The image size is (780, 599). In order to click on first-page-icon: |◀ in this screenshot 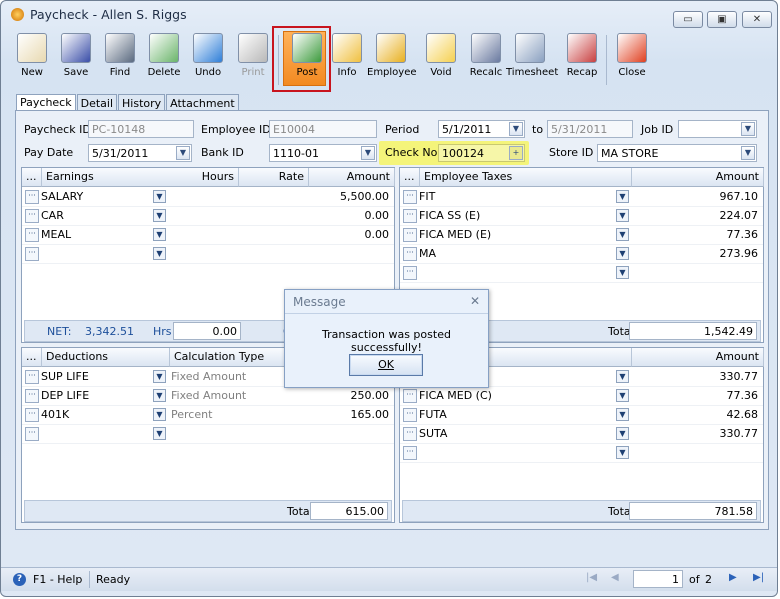, I will do `click(591, 577)`.